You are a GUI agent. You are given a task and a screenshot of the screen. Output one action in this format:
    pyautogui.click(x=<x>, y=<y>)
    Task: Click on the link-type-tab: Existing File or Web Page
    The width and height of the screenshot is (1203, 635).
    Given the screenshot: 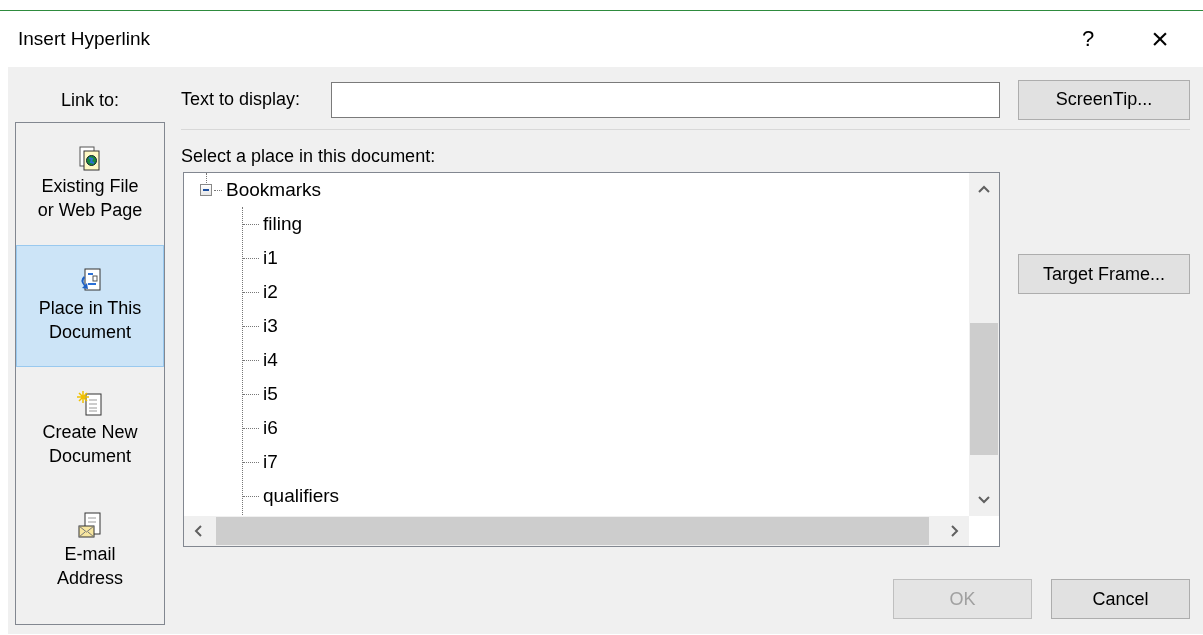 What is the action you would take?
    pyautogui.click(x=90, y=184)
    